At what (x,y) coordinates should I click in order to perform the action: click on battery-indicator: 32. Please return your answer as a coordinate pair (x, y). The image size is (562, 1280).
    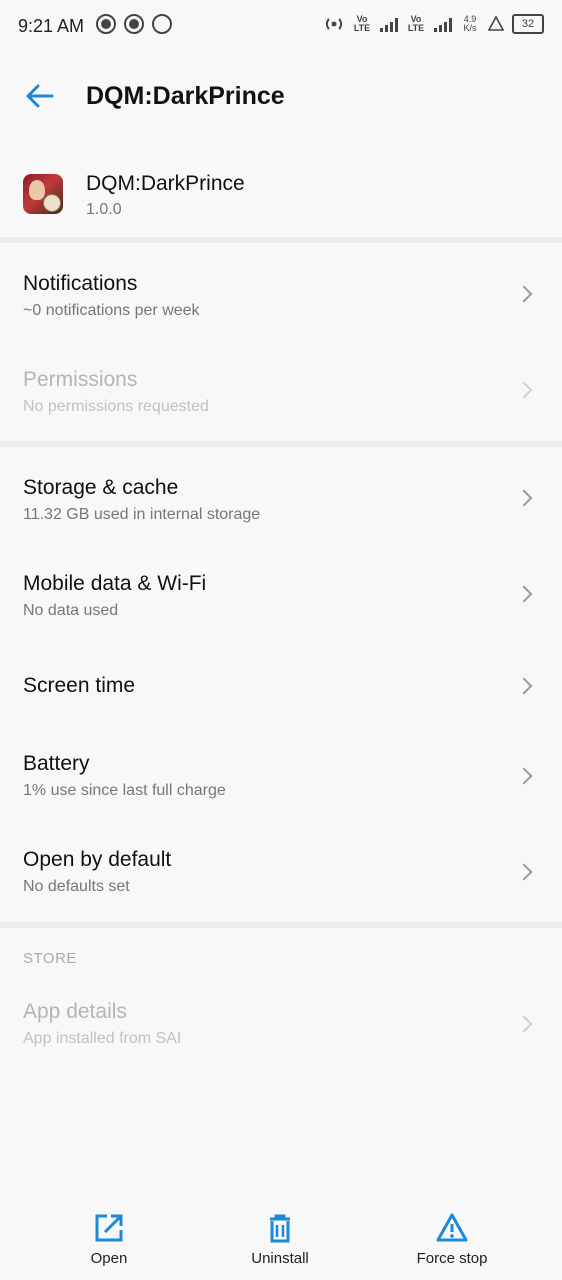
    Looking at the image, I should click on (528, 24).